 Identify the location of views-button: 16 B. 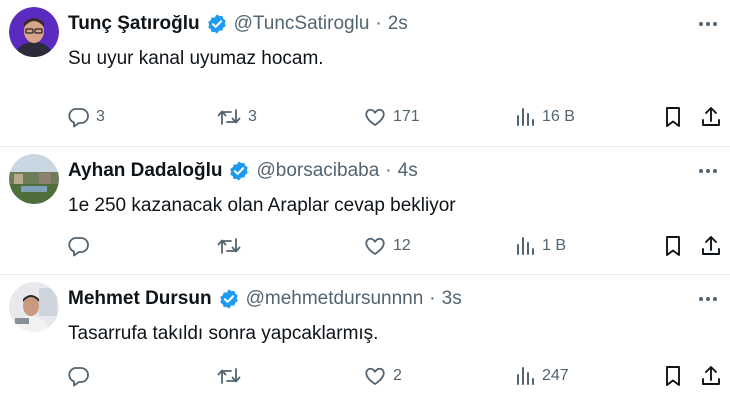
(544, 117).